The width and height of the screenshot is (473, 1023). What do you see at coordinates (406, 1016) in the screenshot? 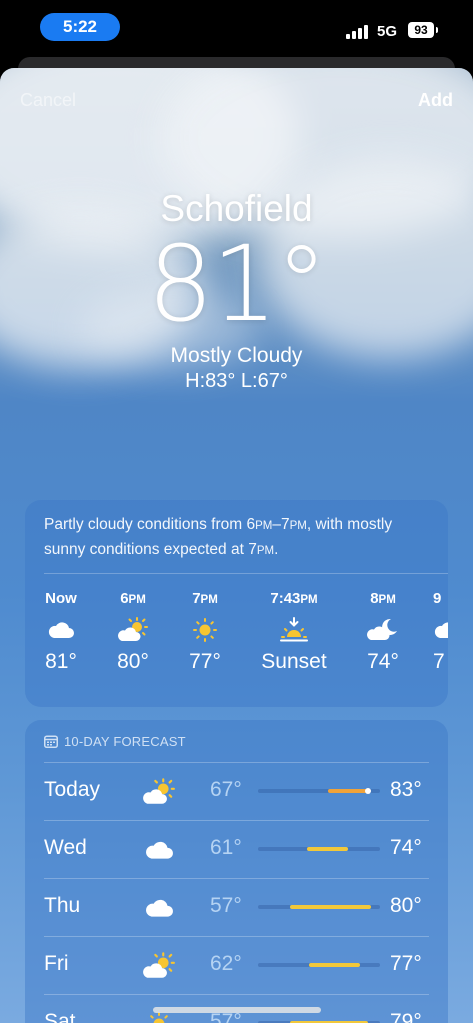
I see `high-temp: 79°` at bounding box center [406, 1016].